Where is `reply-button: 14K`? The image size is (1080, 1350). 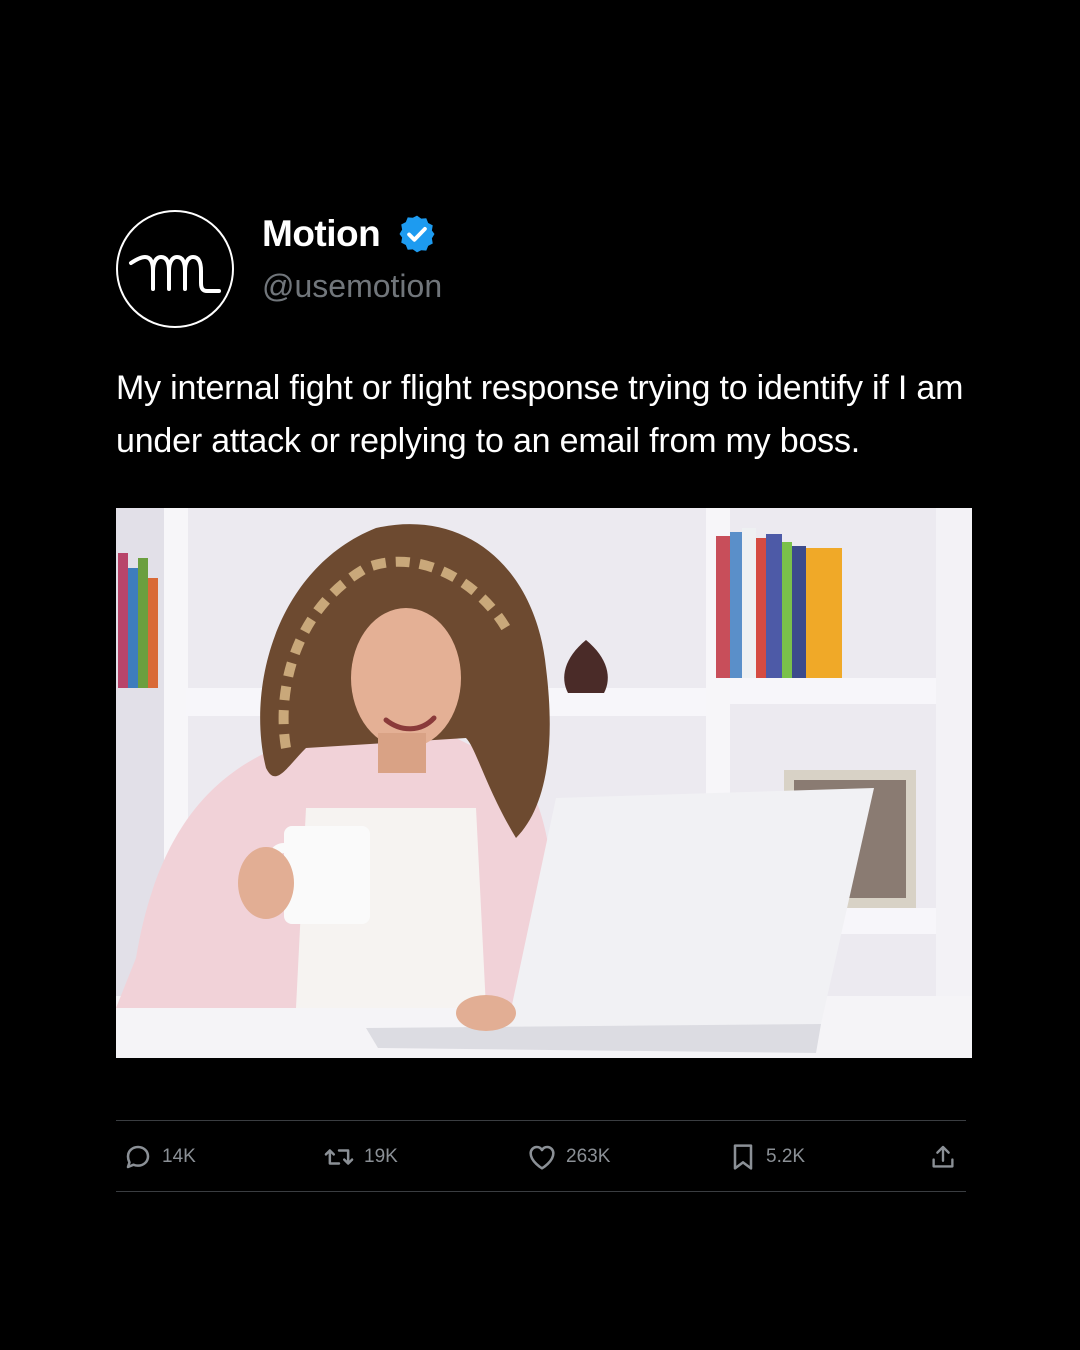 reply-button: 14K is located at coordinates (159, 1157).